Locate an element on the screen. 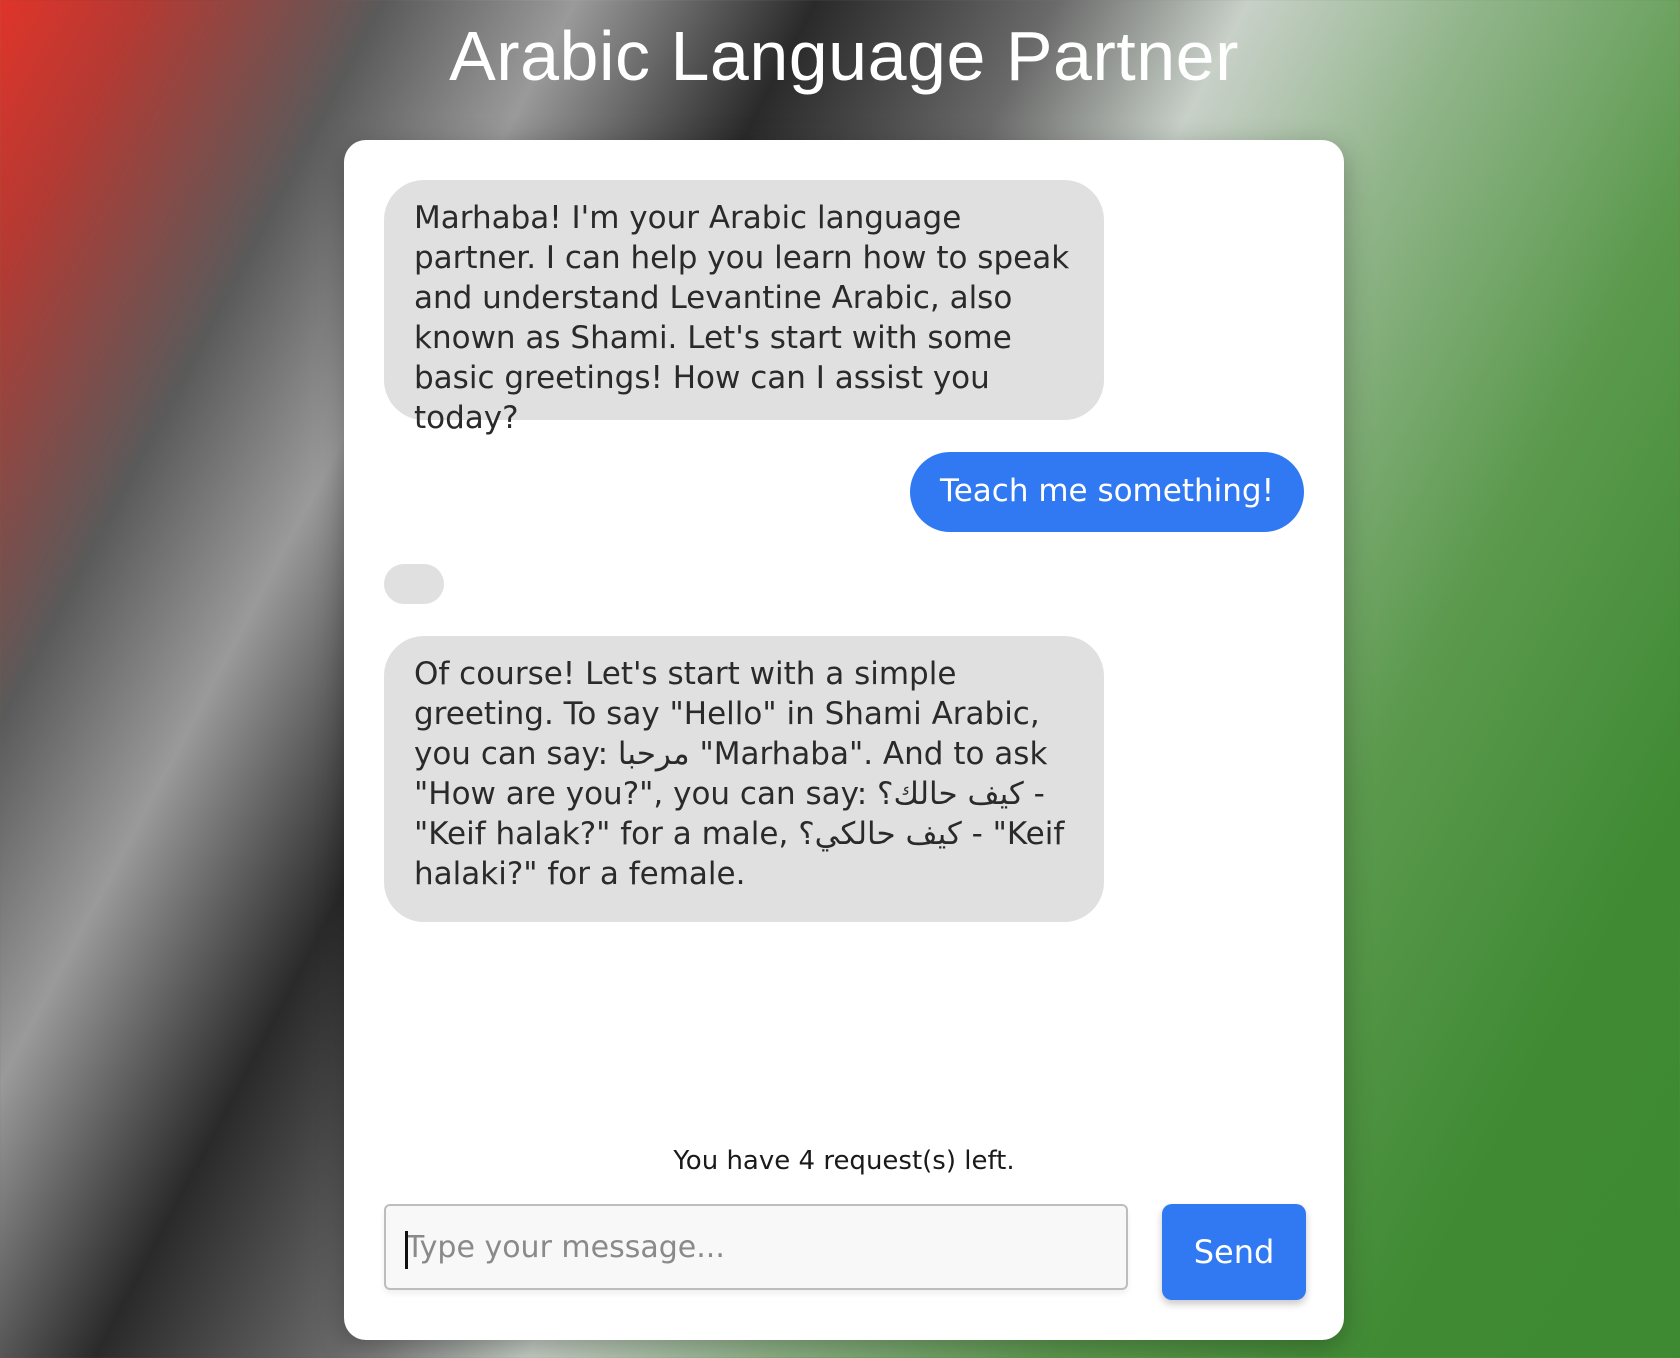  requests-remaining: You have 4 request(s) left. is located at coordinates (844, 1161).